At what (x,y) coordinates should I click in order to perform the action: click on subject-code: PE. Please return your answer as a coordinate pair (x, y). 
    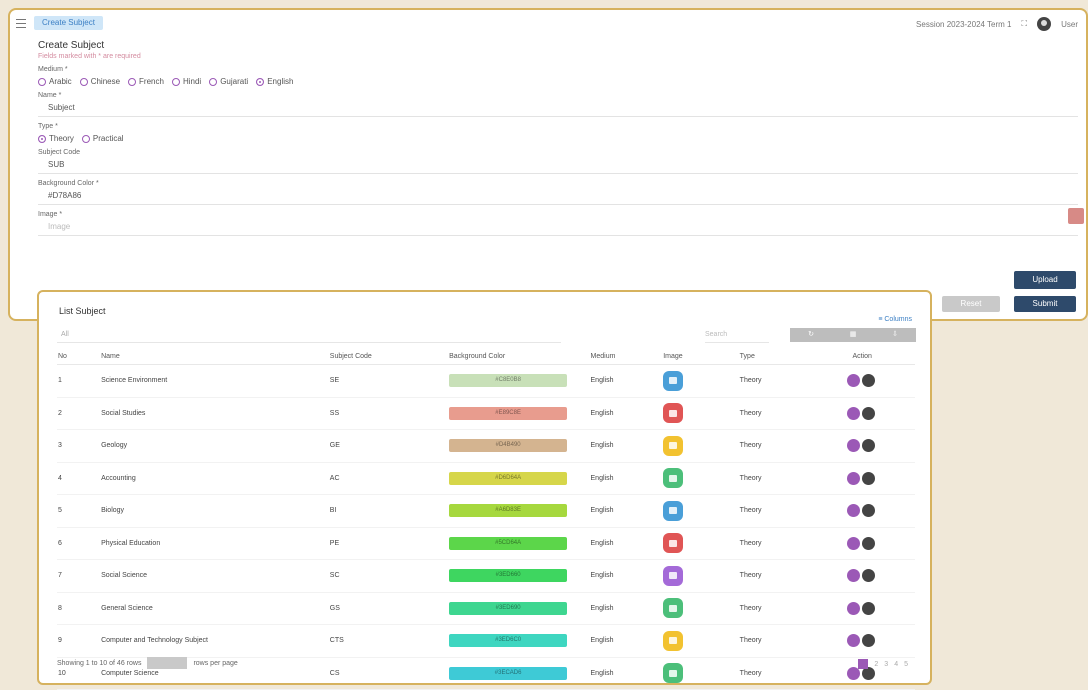
    Looking at the image, I should click on (388, 543).